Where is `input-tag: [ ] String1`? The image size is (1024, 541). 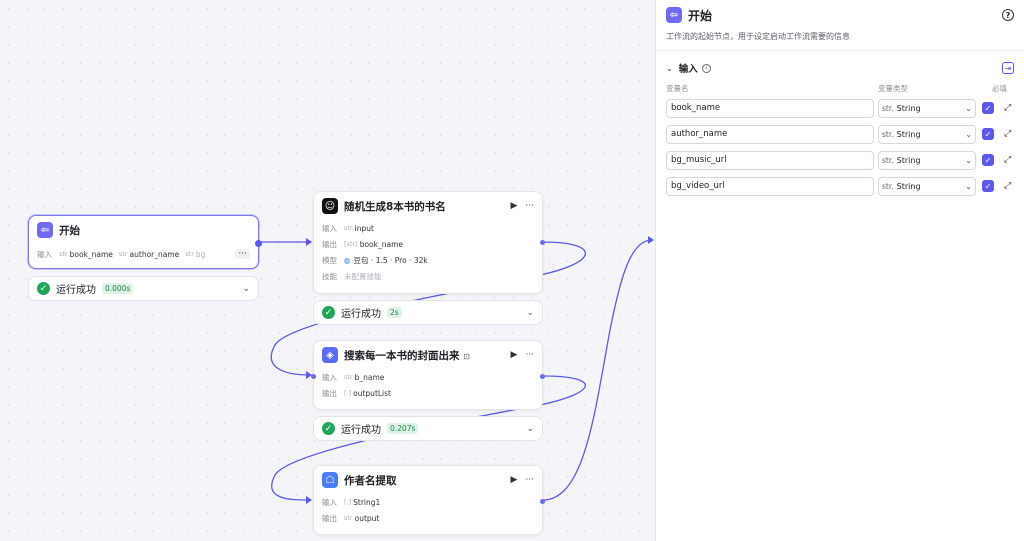 input-tag: [ ] String1 is located at coordinates (362, 502).